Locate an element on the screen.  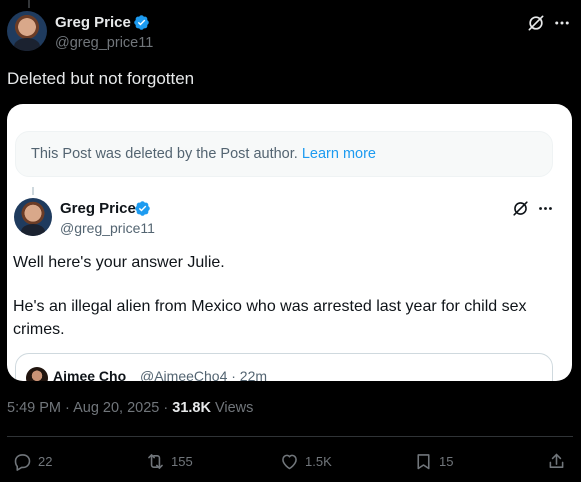
learn-more-link: Learn more is located at coordinates (339, 154).